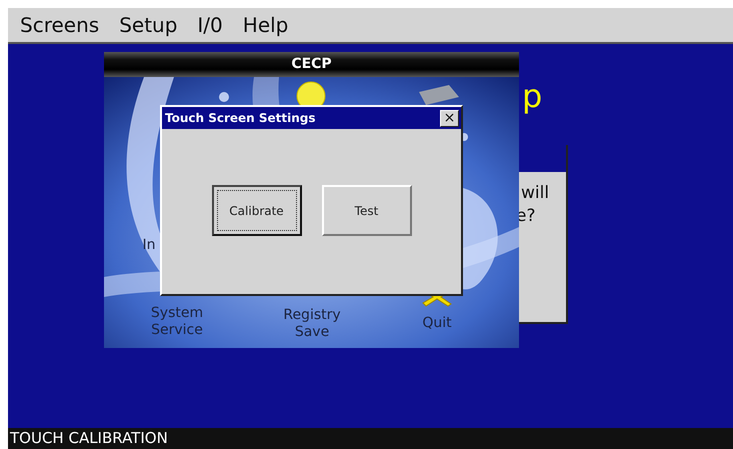 Image resolution: width=733 pixels, height=449 pixels. I want to click on menu-item: Help, so click(265, 25).